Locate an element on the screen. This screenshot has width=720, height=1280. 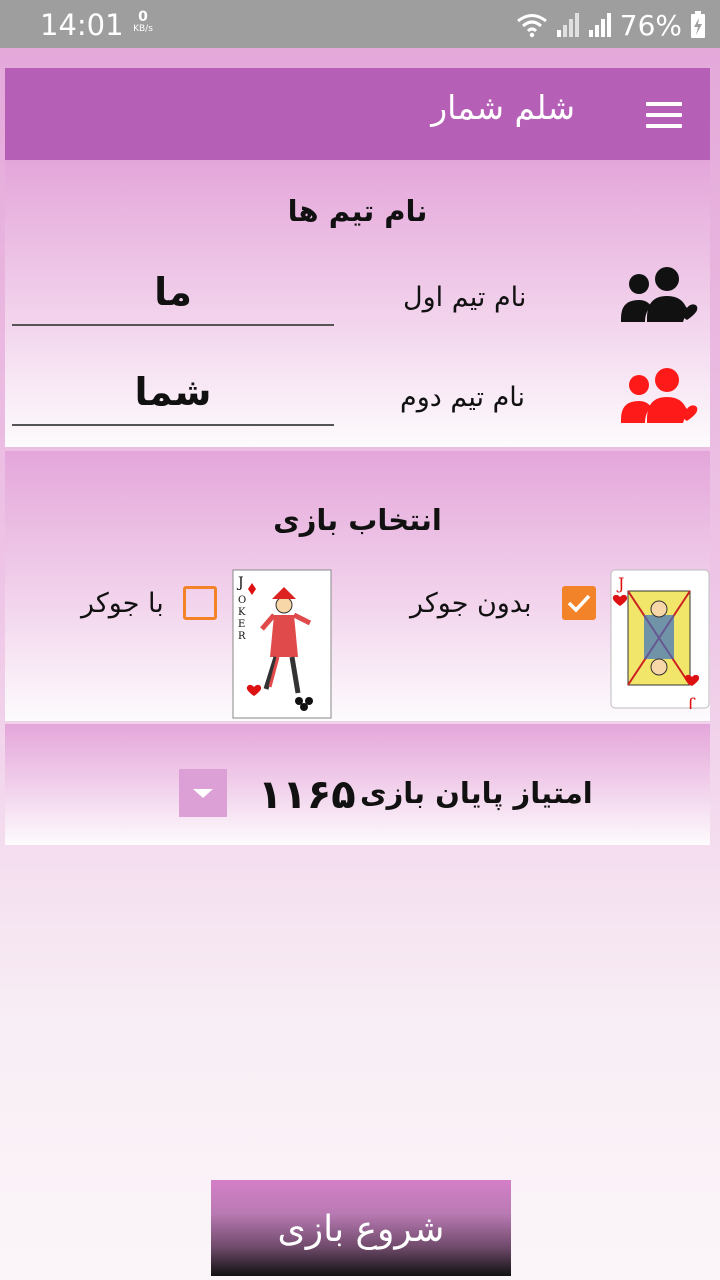
end-score-panel: امتیاز پایان بازی ۱۱۶۵ is located at coordinates (357, 784).